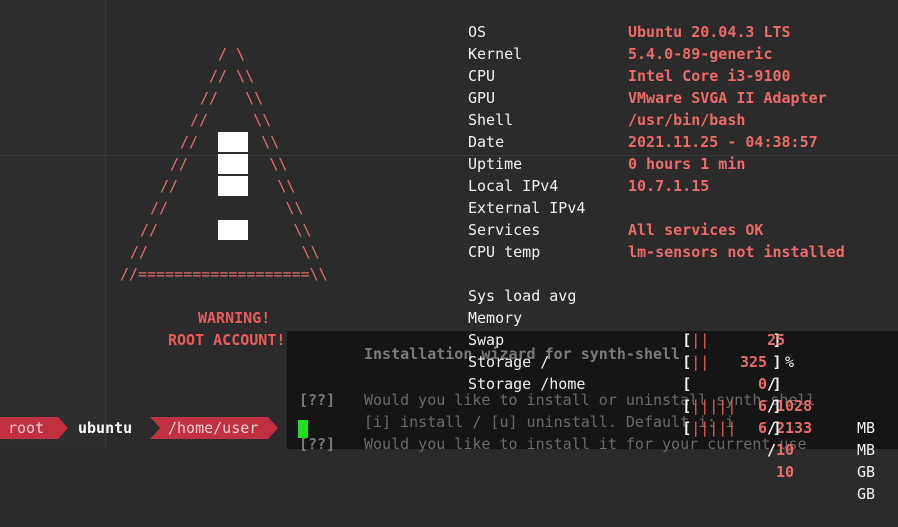  What do you see at coordinates (669, 186) in the screenshot?
I see `sysinfo-value: 10.7.1.15` at bounding box center [669, 186].